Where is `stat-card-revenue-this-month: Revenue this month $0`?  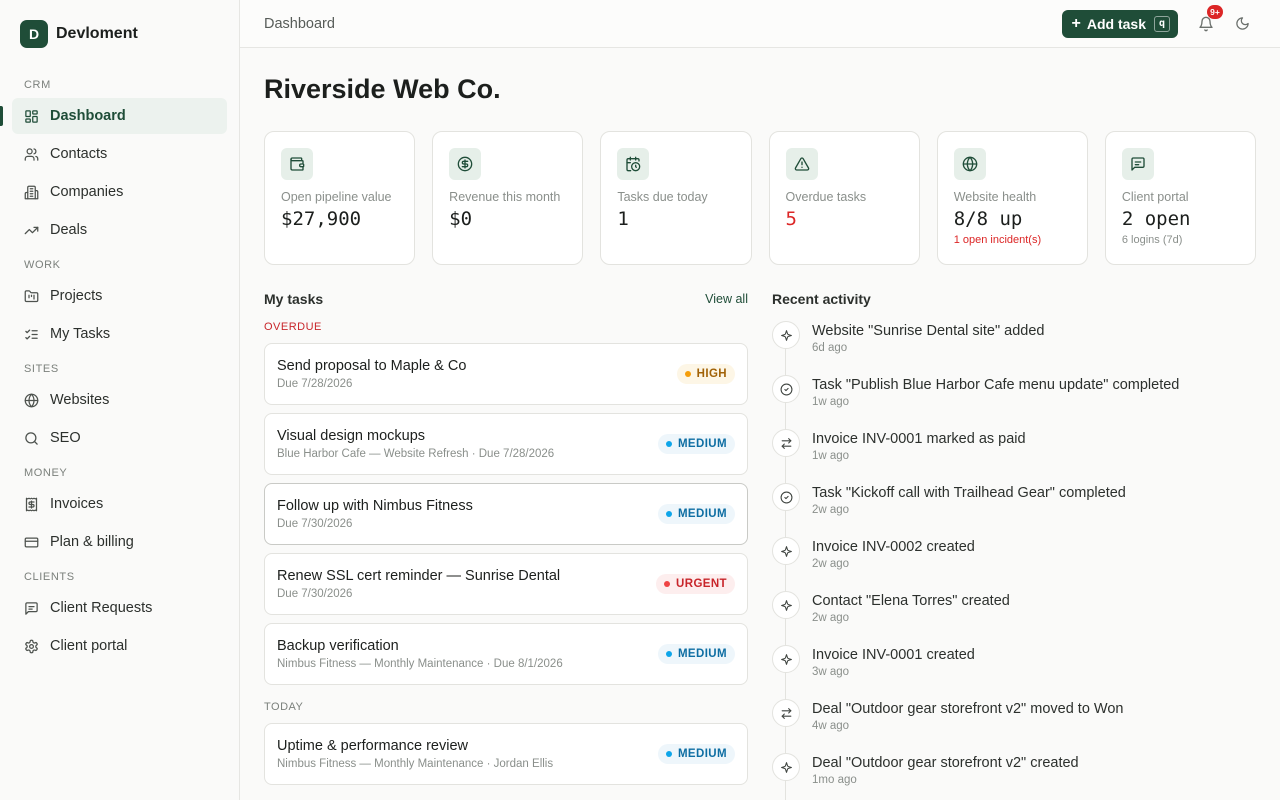
stat-card-revenue-this-month: Revenue this month $0 is located at coordinates (508, 198).